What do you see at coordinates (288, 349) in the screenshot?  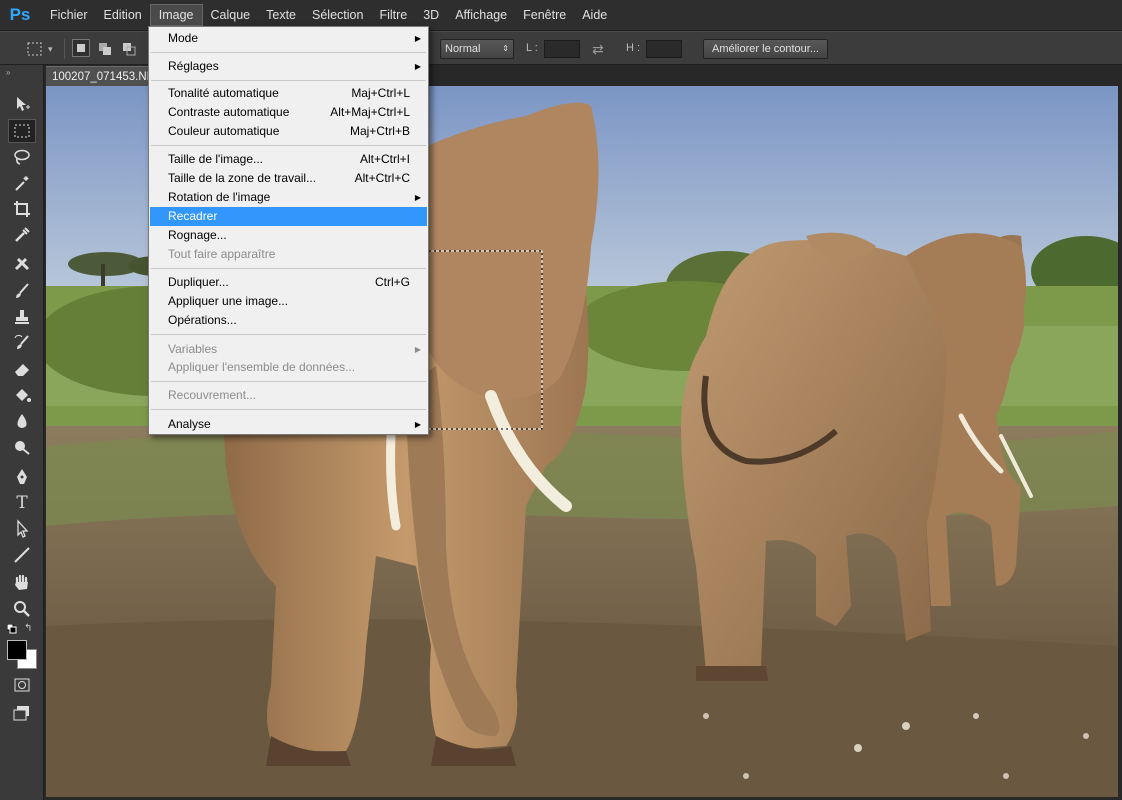 I see `menu-item-variables: Variables ▶` at bounding box center [288, 349].